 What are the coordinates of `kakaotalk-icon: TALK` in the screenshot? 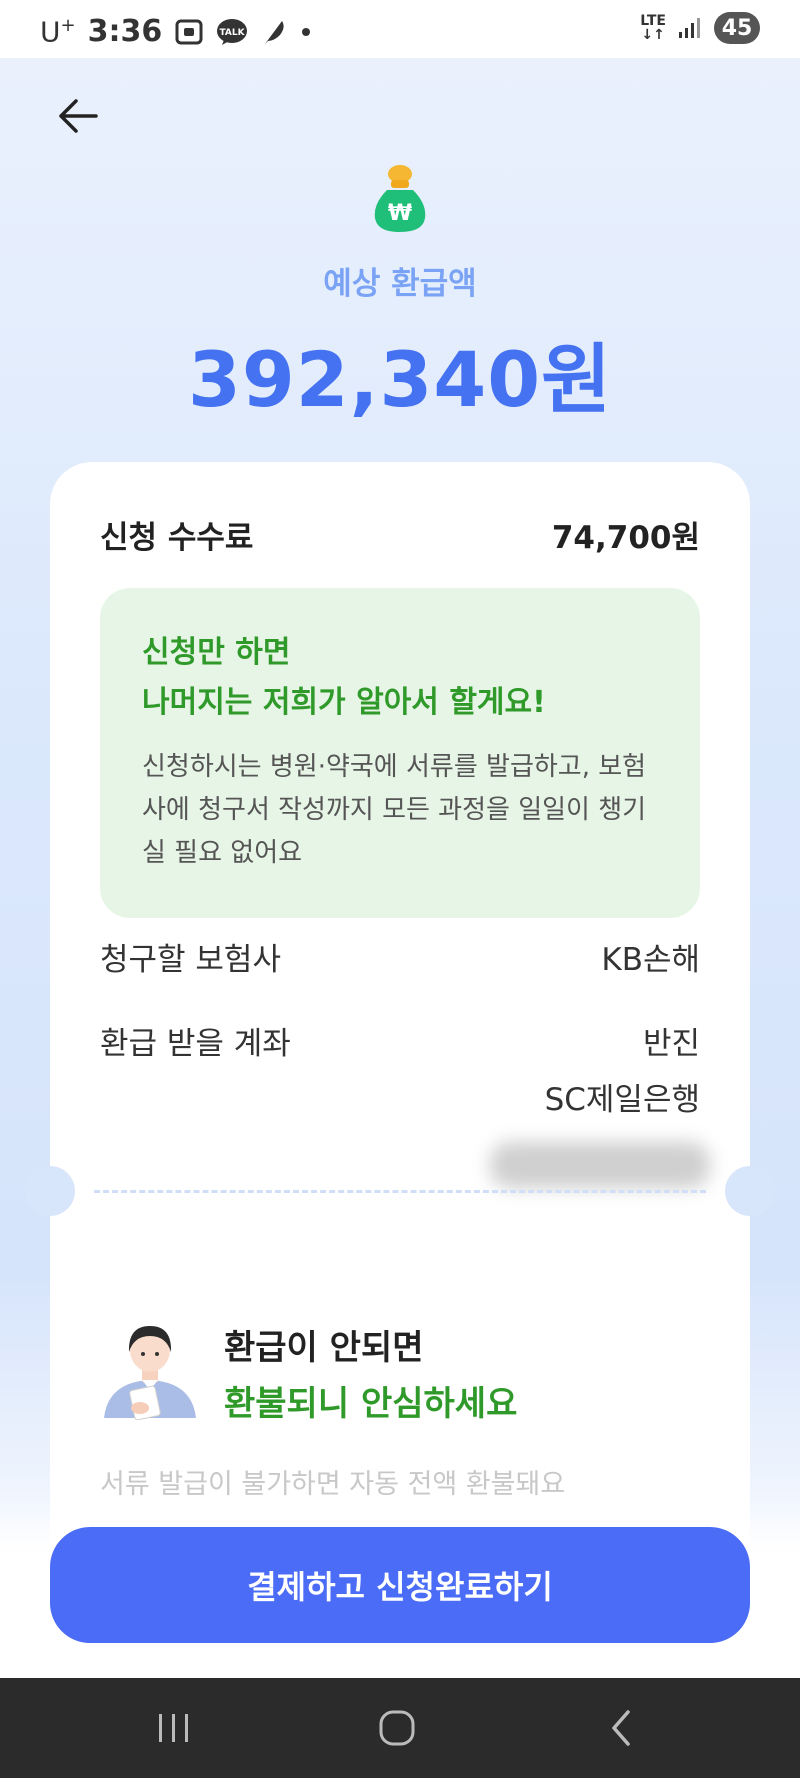 It's located at (232, 32).